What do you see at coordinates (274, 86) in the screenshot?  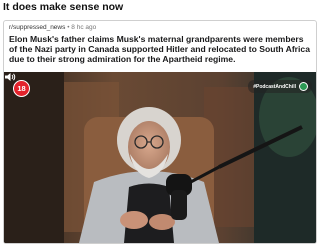 I see `podcast-tag-text: #PodcastAndChill` at bounding box center [274, 86].